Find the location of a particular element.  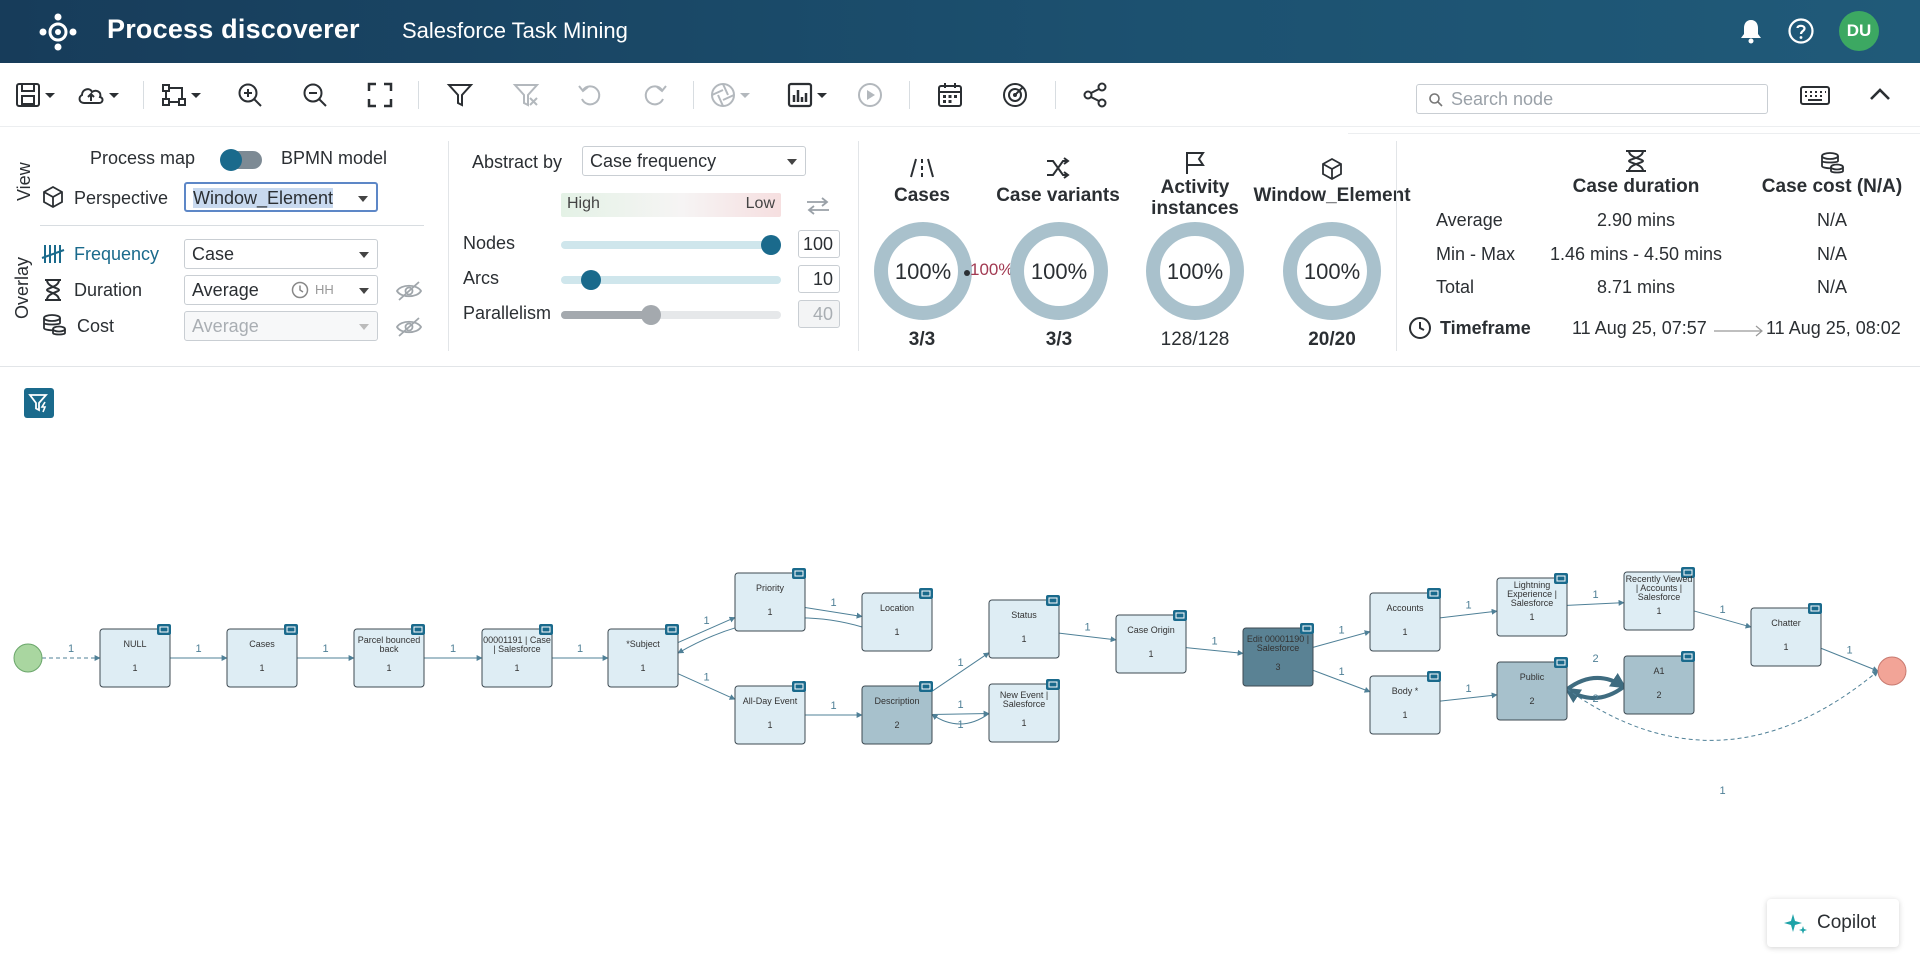

redo-button is located at coordinates (655, 95).